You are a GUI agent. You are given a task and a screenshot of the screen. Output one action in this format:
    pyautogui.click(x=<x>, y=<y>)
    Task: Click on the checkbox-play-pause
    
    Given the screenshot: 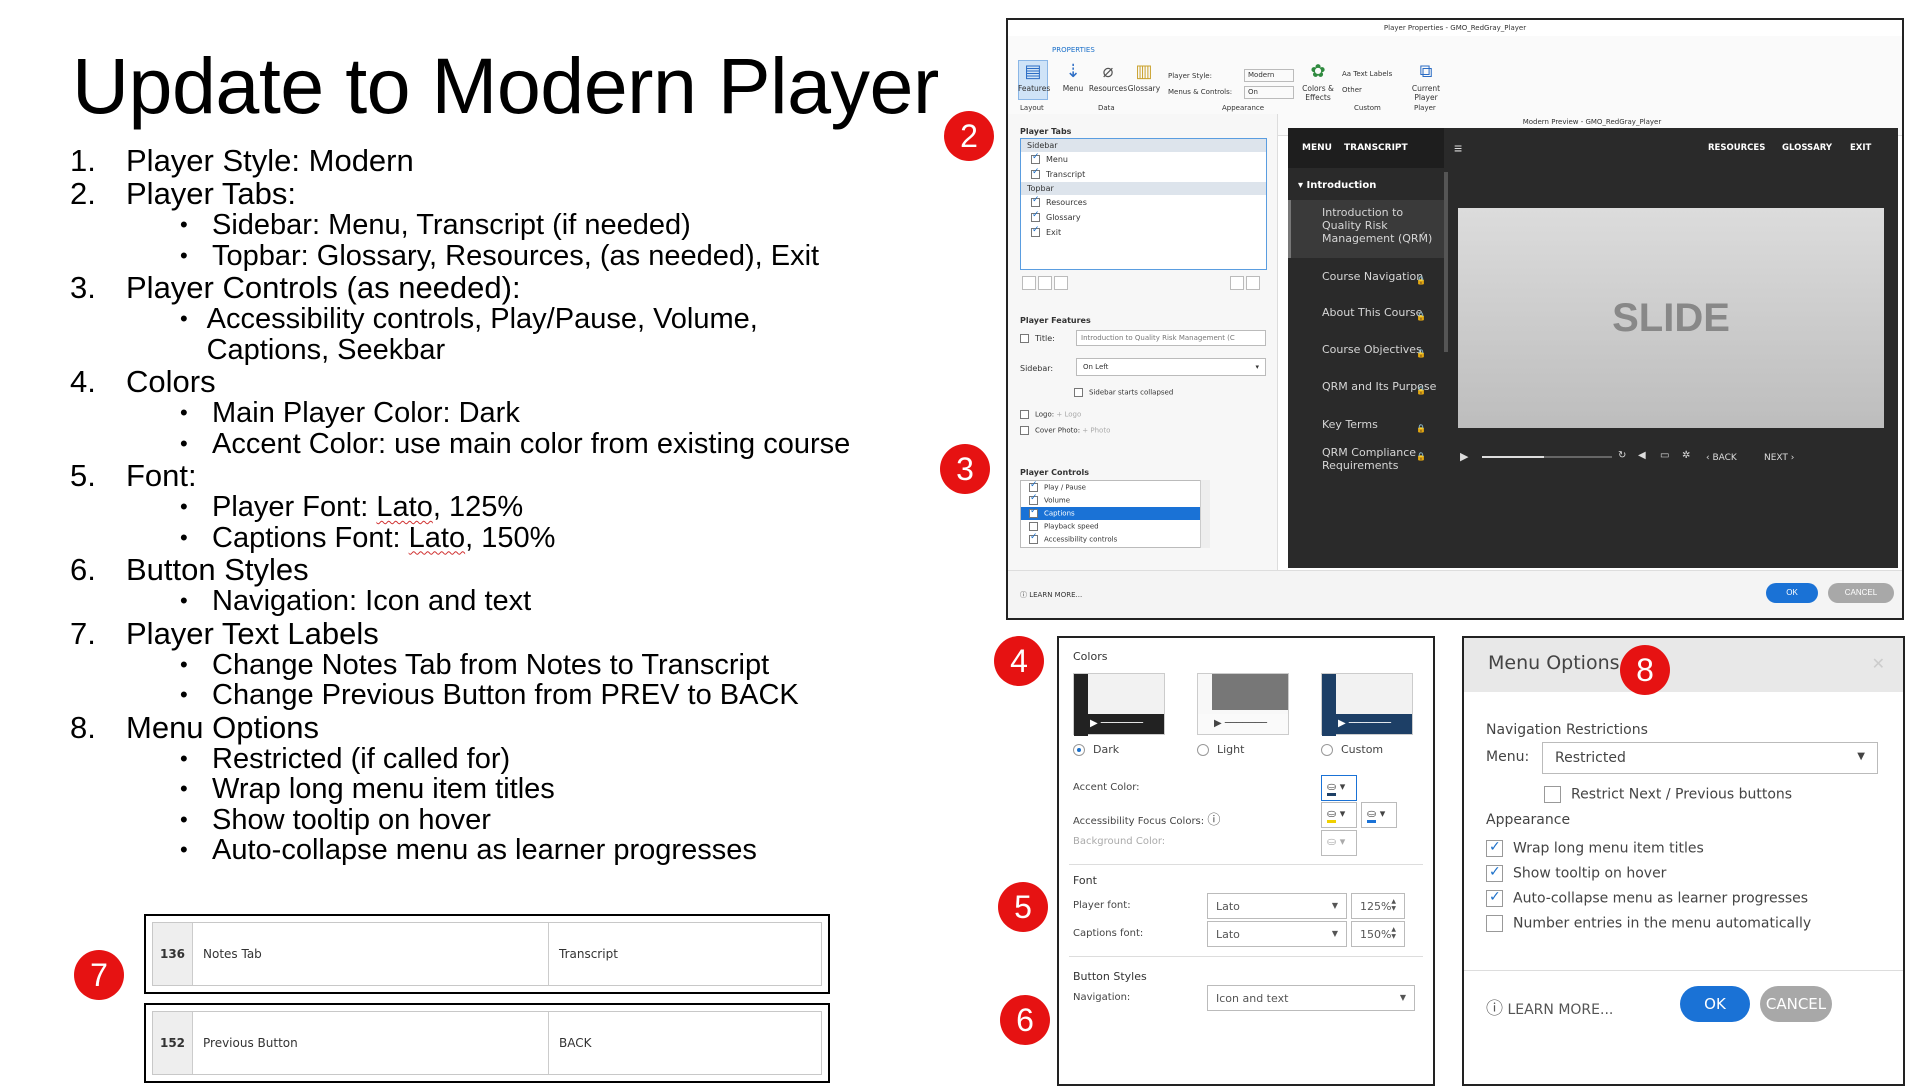 What is the action you would take?
    pyautogui.click(x=1033, y=486)
    